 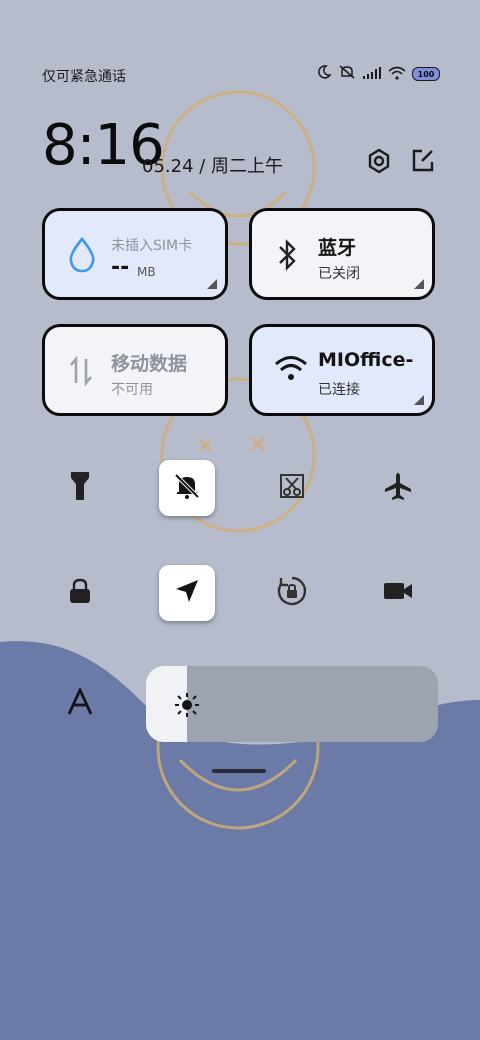 I want to click on airplane-icon, so click(x=398, y=488).